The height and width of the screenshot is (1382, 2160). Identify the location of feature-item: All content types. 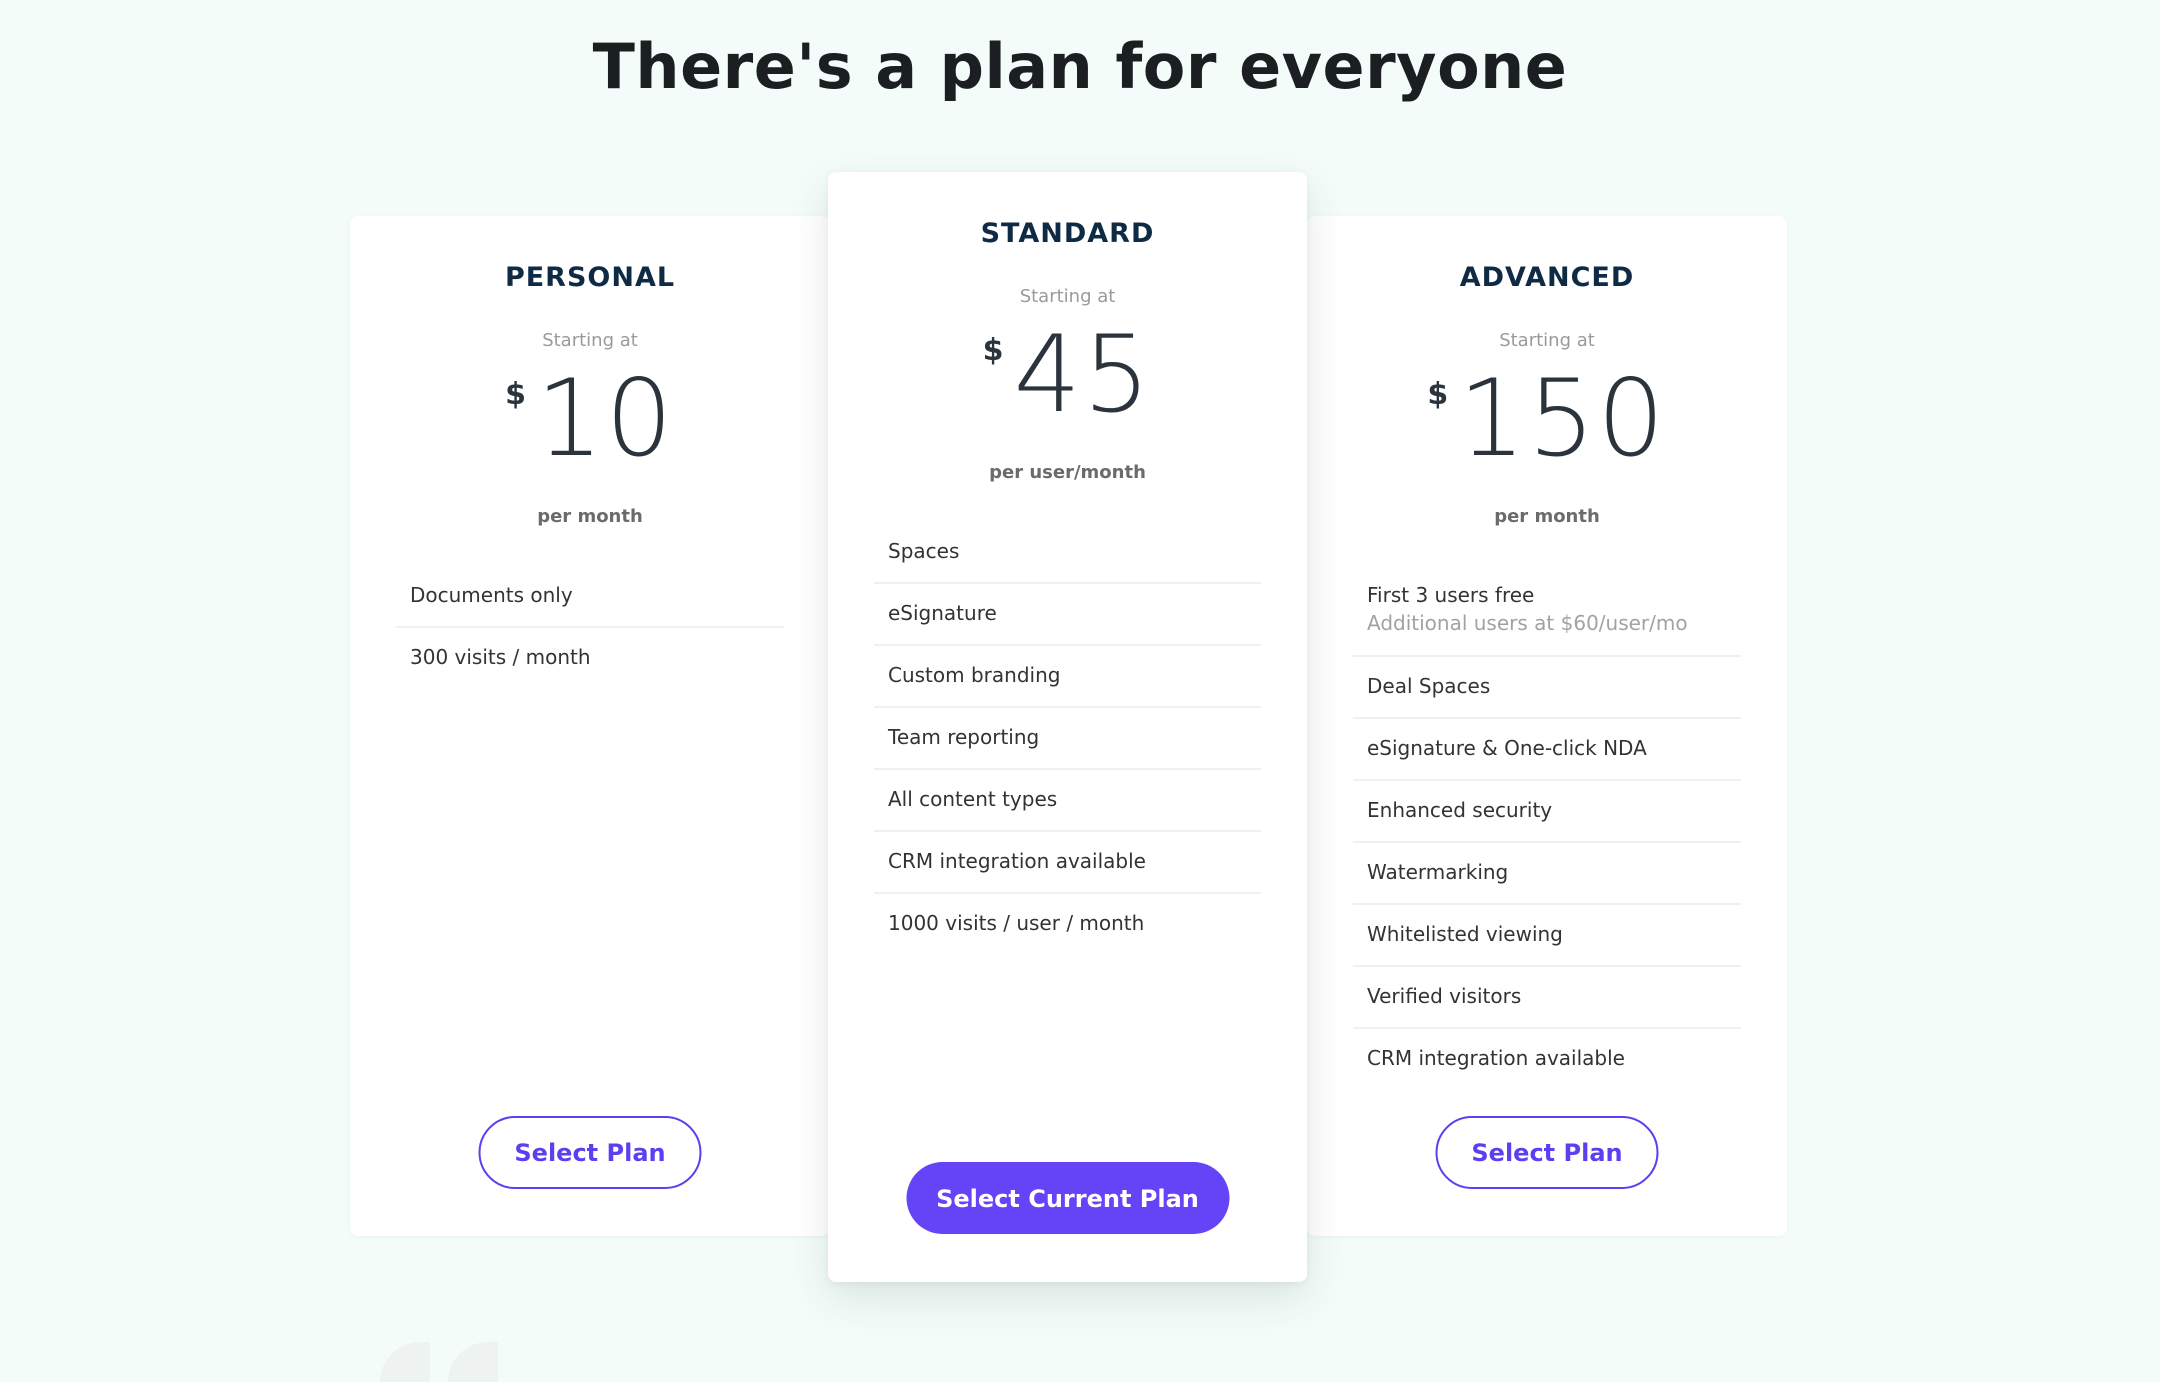
(1067, 801).